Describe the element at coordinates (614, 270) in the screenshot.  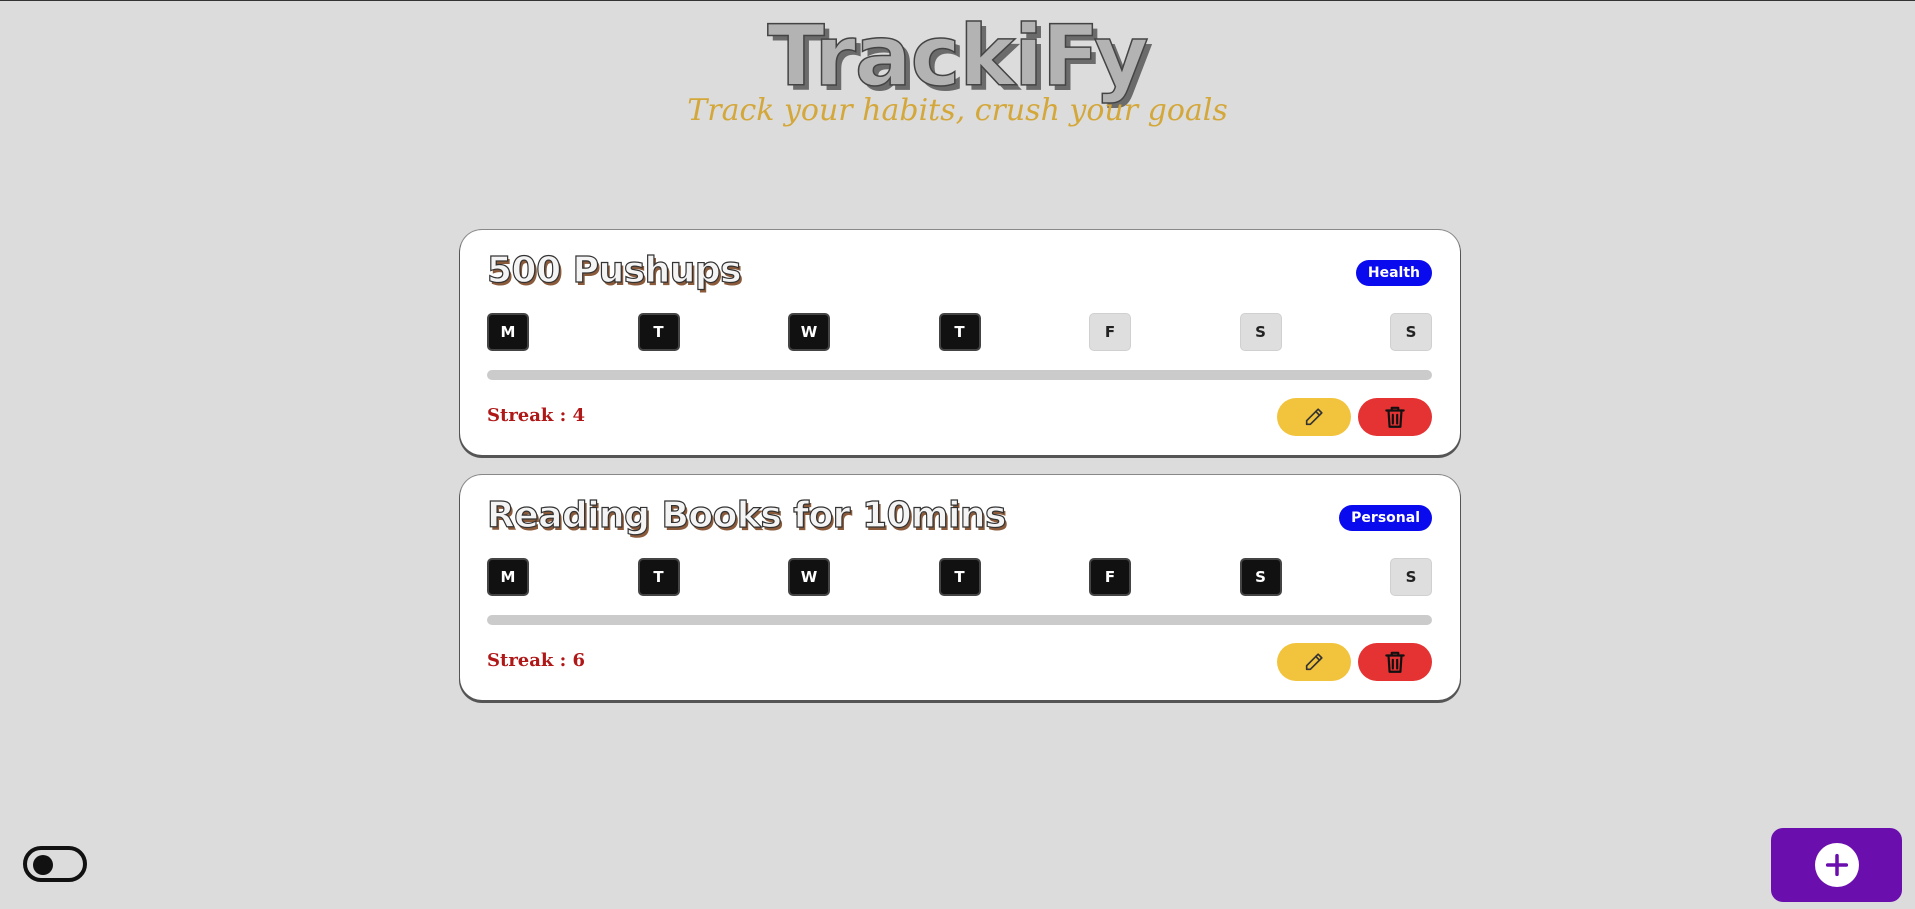
I see `habit-title: 500 Pushups` at that location.